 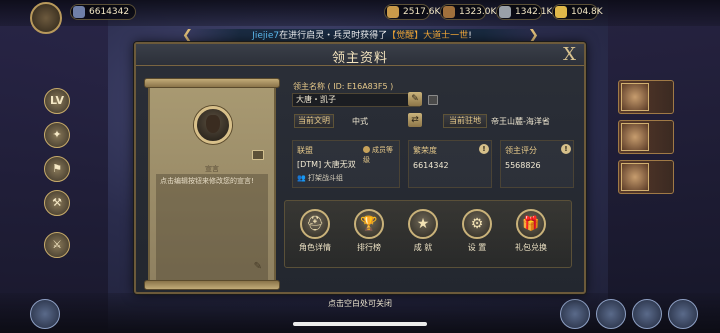 I want to click on power-resource: 6614342, so click(x=103, y=12).